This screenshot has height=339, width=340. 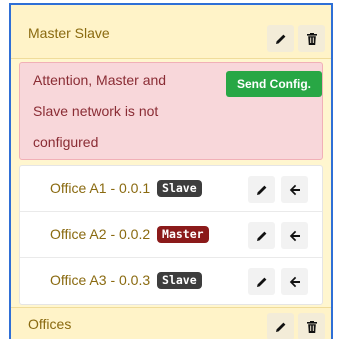 I want to click on group-title: Offices, so click(x=50, y=324).